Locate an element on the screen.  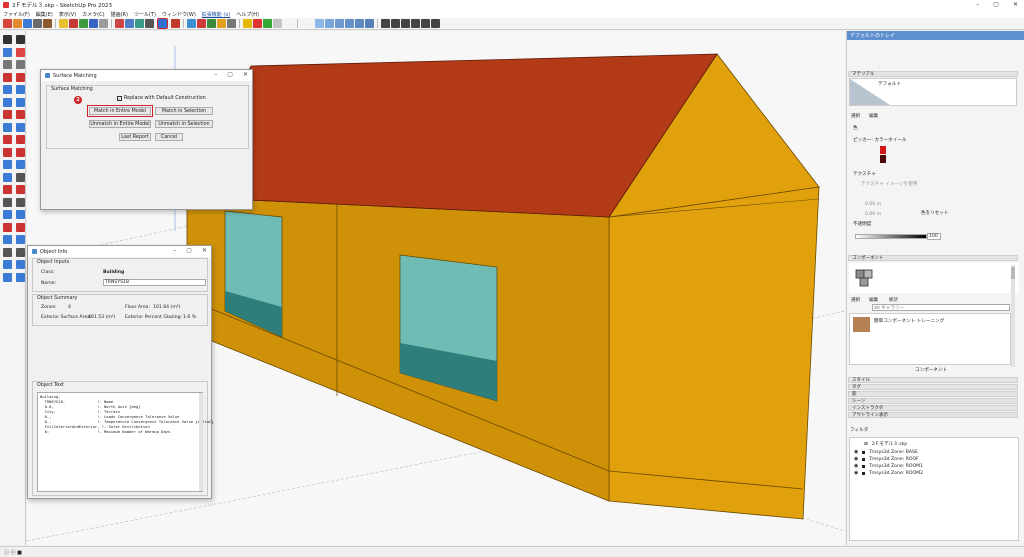
styles-section-header: スタイル is located at coordinates (933, 380).